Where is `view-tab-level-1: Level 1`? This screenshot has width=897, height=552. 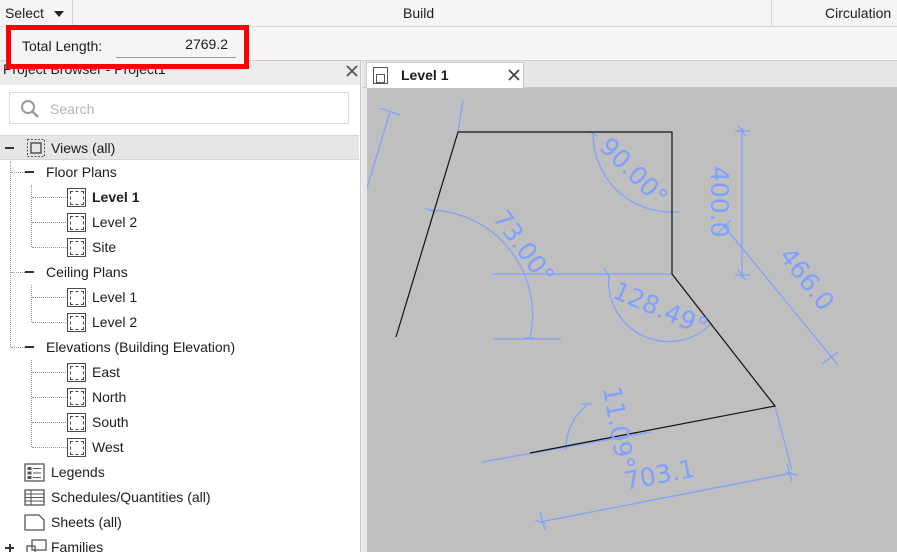 view-tab-level-1: Level 1 is located at coordinates (445, 75).